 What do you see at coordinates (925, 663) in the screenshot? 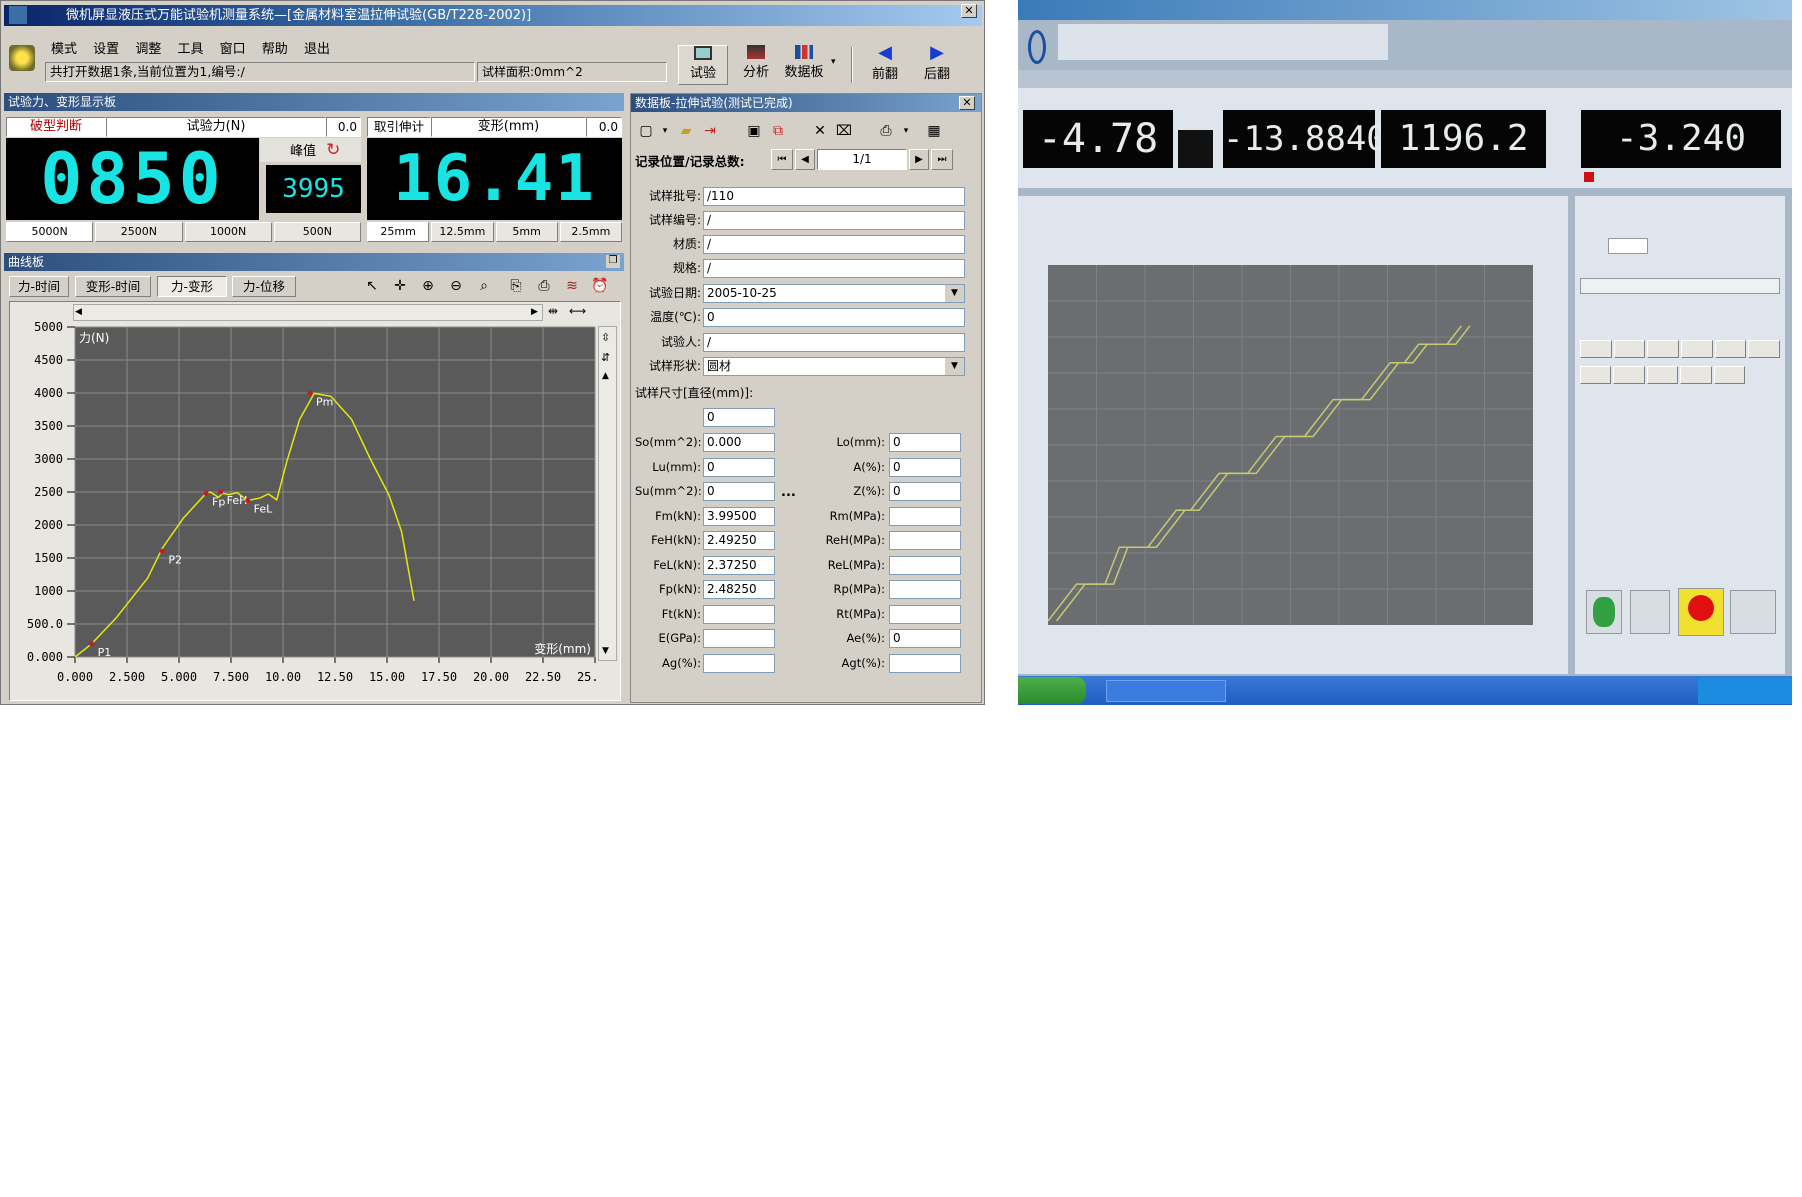
I see `param-agt-field` at bounding box center [925, 663].